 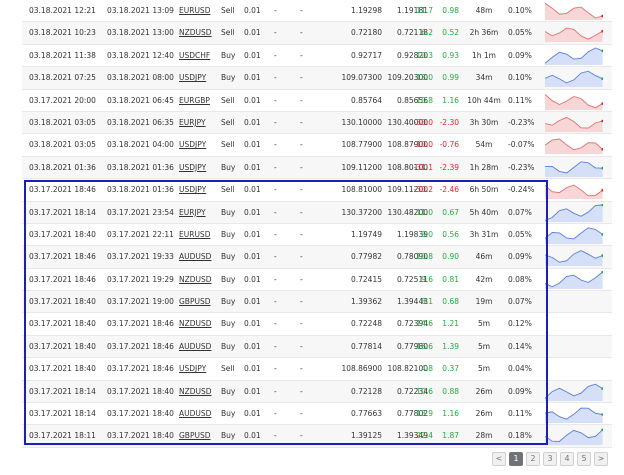 I want to click on duration-cell: 26m, so click(x=484, y=391).